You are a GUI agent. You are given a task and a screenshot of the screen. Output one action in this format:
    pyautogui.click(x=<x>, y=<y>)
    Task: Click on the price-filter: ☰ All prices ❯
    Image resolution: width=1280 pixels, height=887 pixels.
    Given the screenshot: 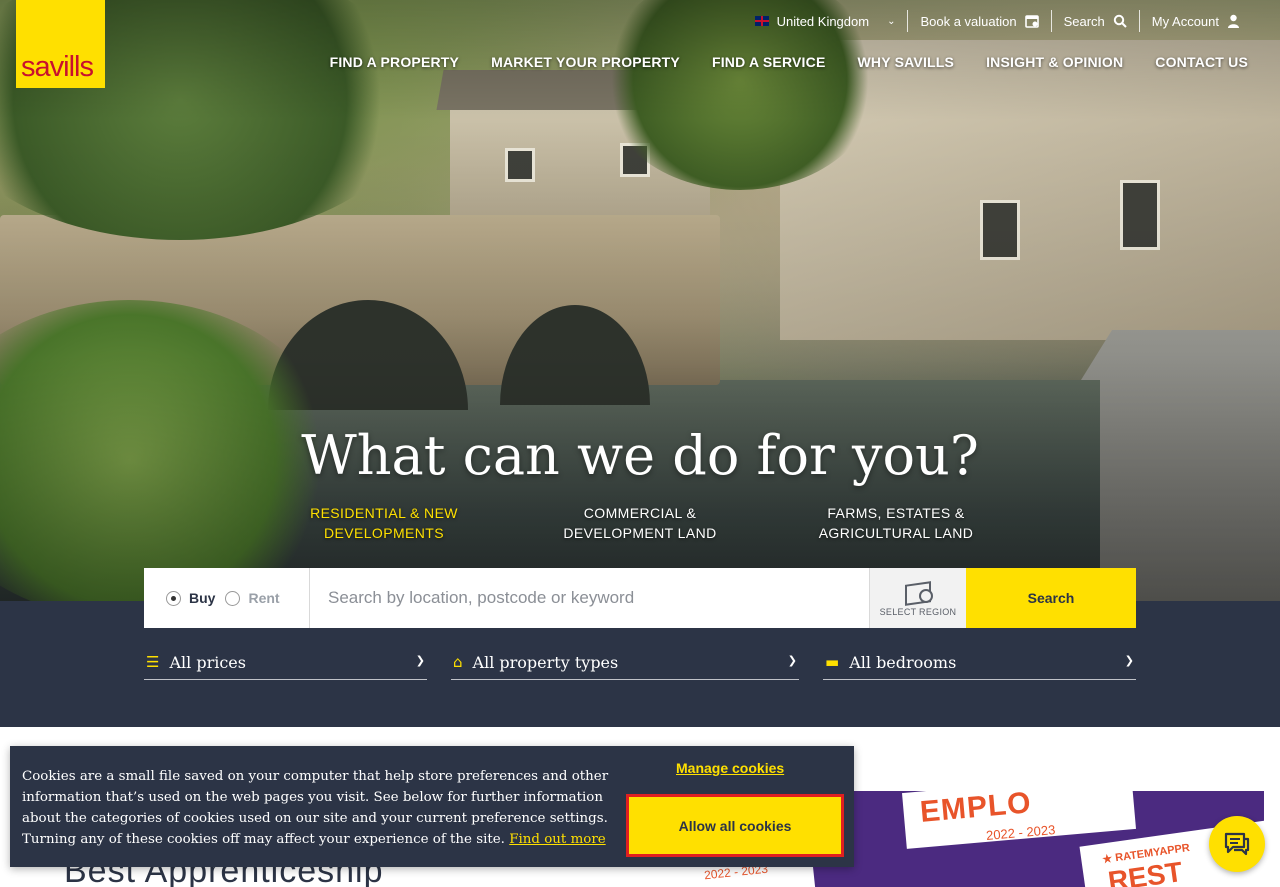 What is the action you would take?
    pyautogui.click(x=285, y=662)
    